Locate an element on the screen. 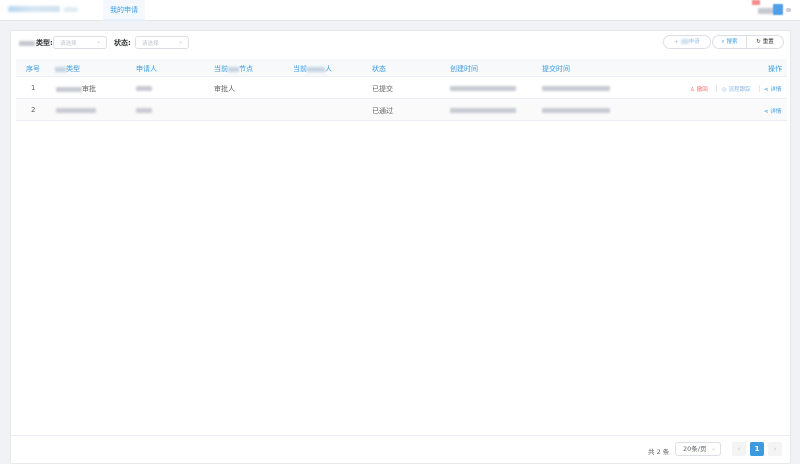 The image size is (800, 464). revoke-button: ♙ 撤回 is located at coordinates (699, 89).